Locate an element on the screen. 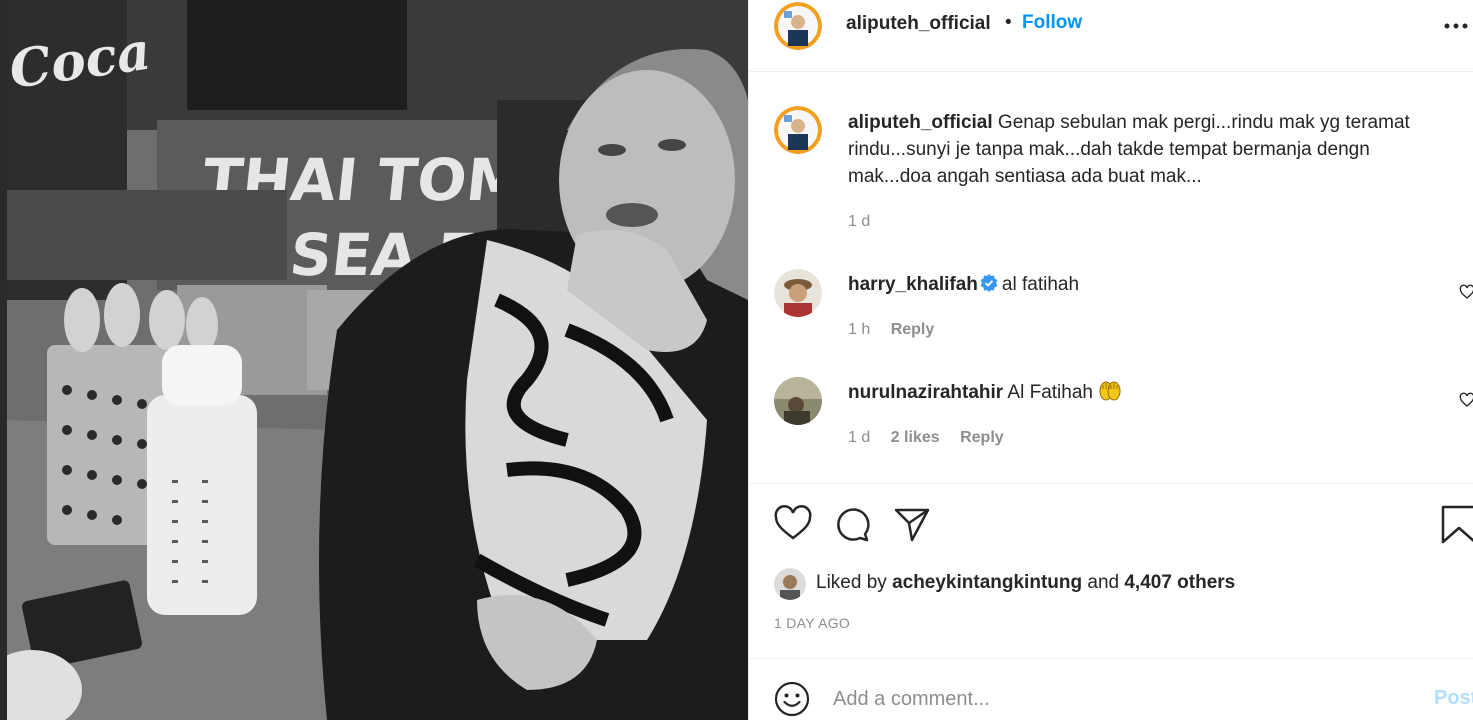 The height and width of the screenshot is (720, 1473). comment-meta: 1 d 2 likes Reply is located at coordinates (934, 438).